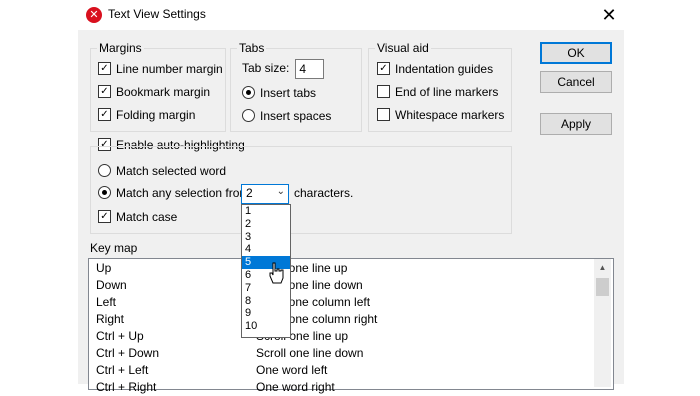 Image resolution: width=700 pixels, height=396 pixels. Describe the element at coordinates (104, 268) in the screenshot. I see `keymap-key: Up` at that location.